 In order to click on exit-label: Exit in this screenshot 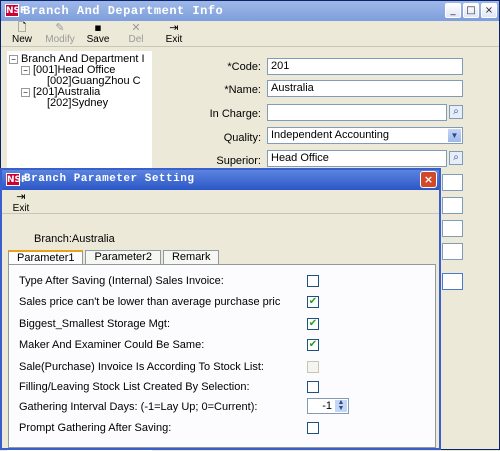, I will do `click(174, 39)`.